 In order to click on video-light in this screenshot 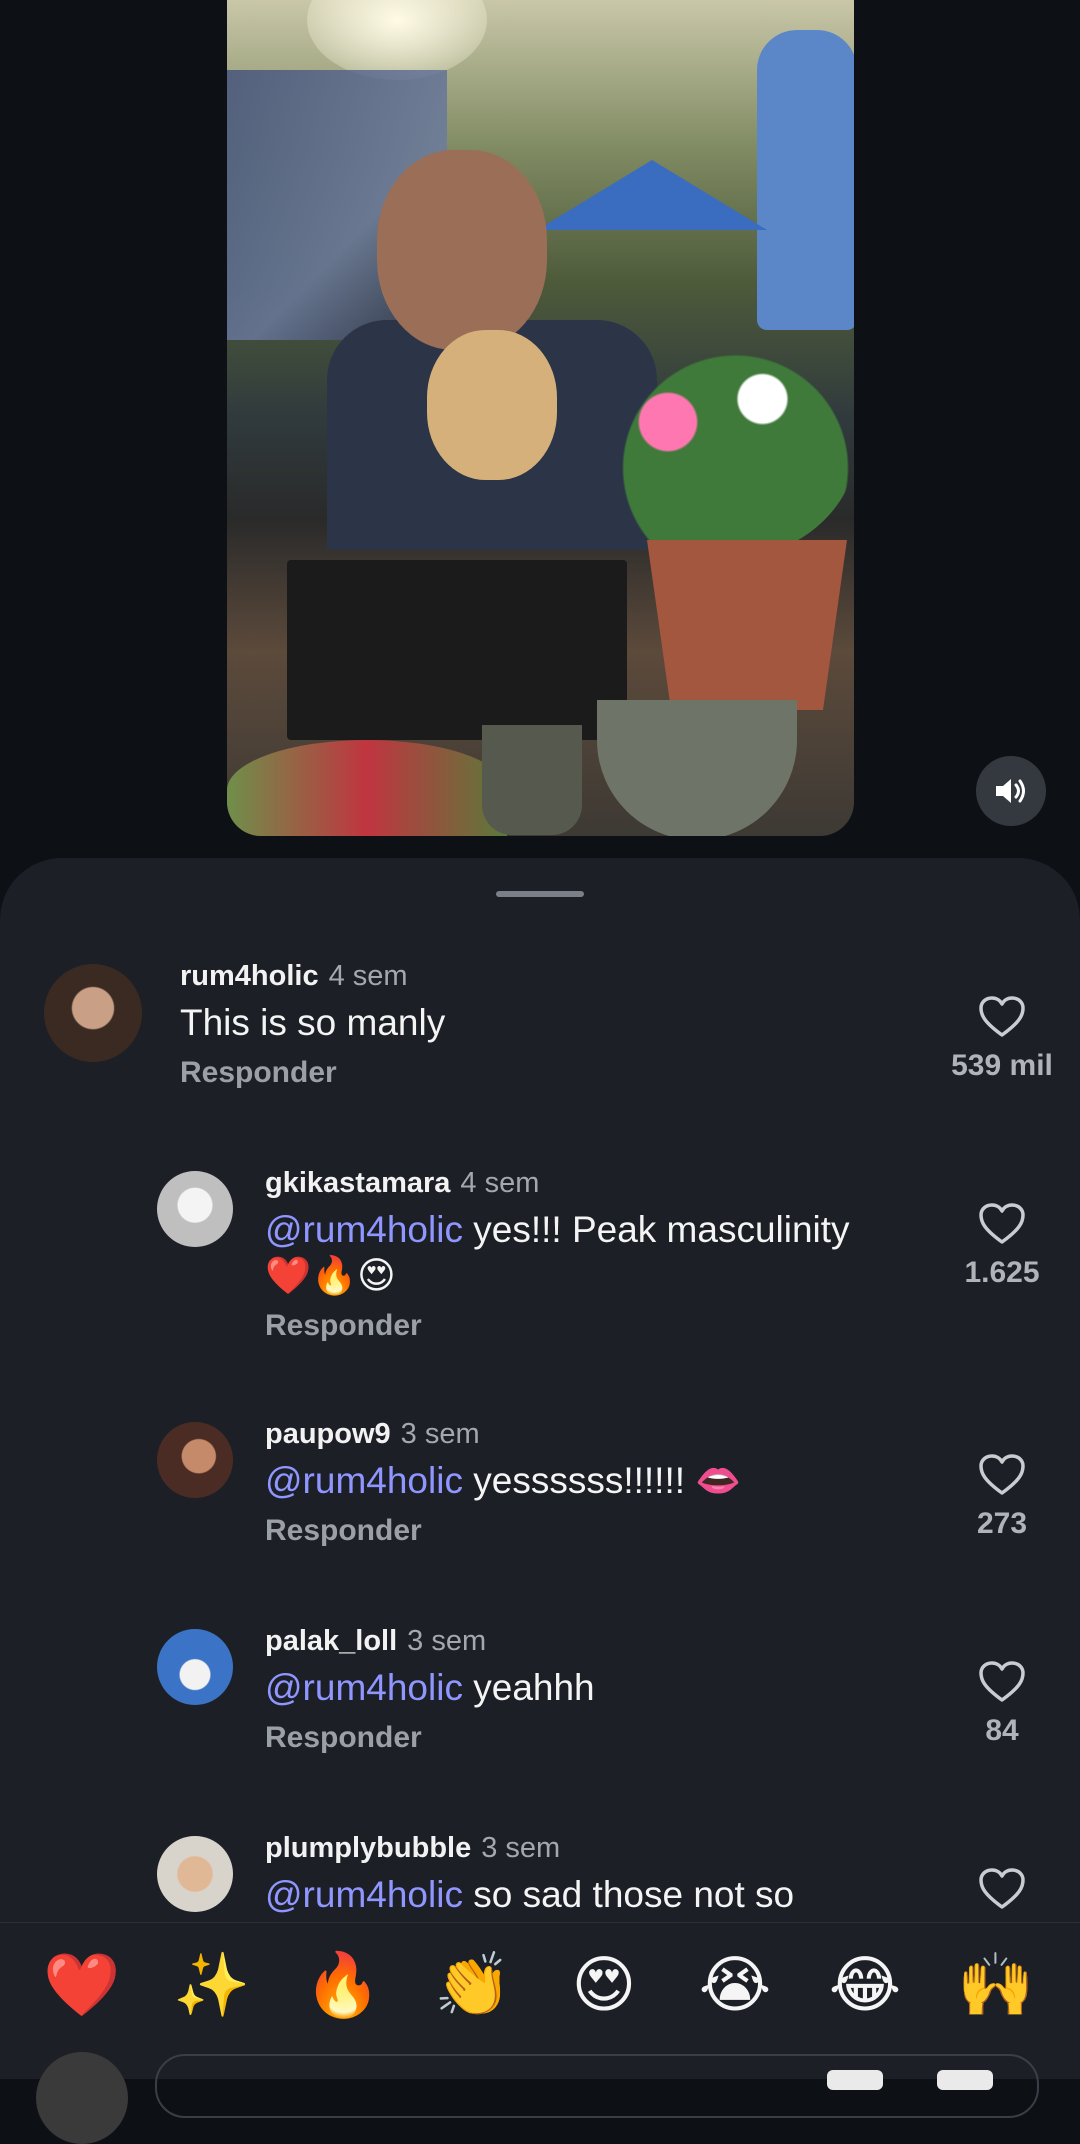, I will do `click(397, 40)`.